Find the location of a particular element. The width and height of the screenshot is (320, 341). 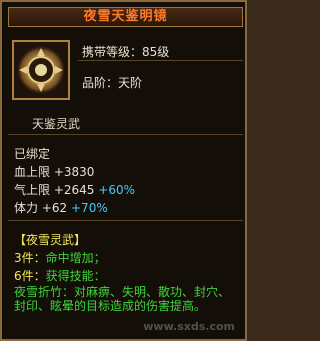

stat-row: 气上限 +2645 +60% is located at coordinates (74, 189).